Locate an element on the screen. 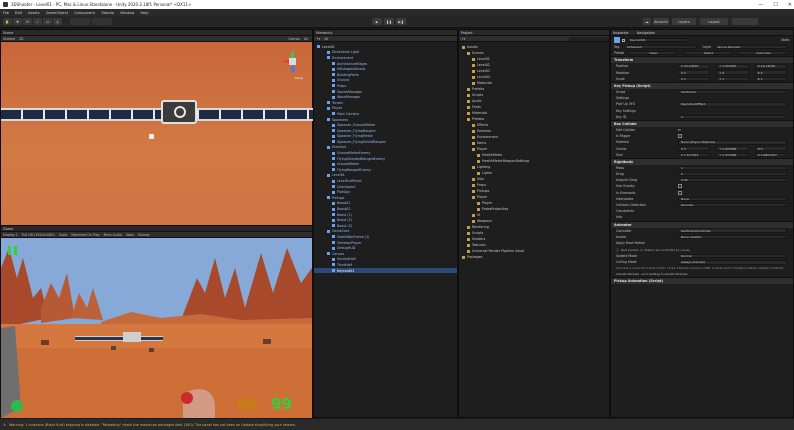 This screenshot has height=430, width=794. animator-header: Animator is located at coordinates (702, 224).